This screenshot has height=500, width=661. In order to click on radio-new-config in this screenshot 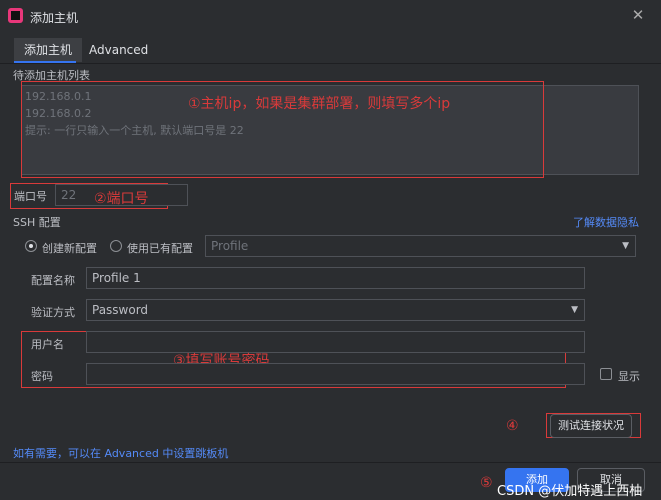, I will do `click(31, 246)`.